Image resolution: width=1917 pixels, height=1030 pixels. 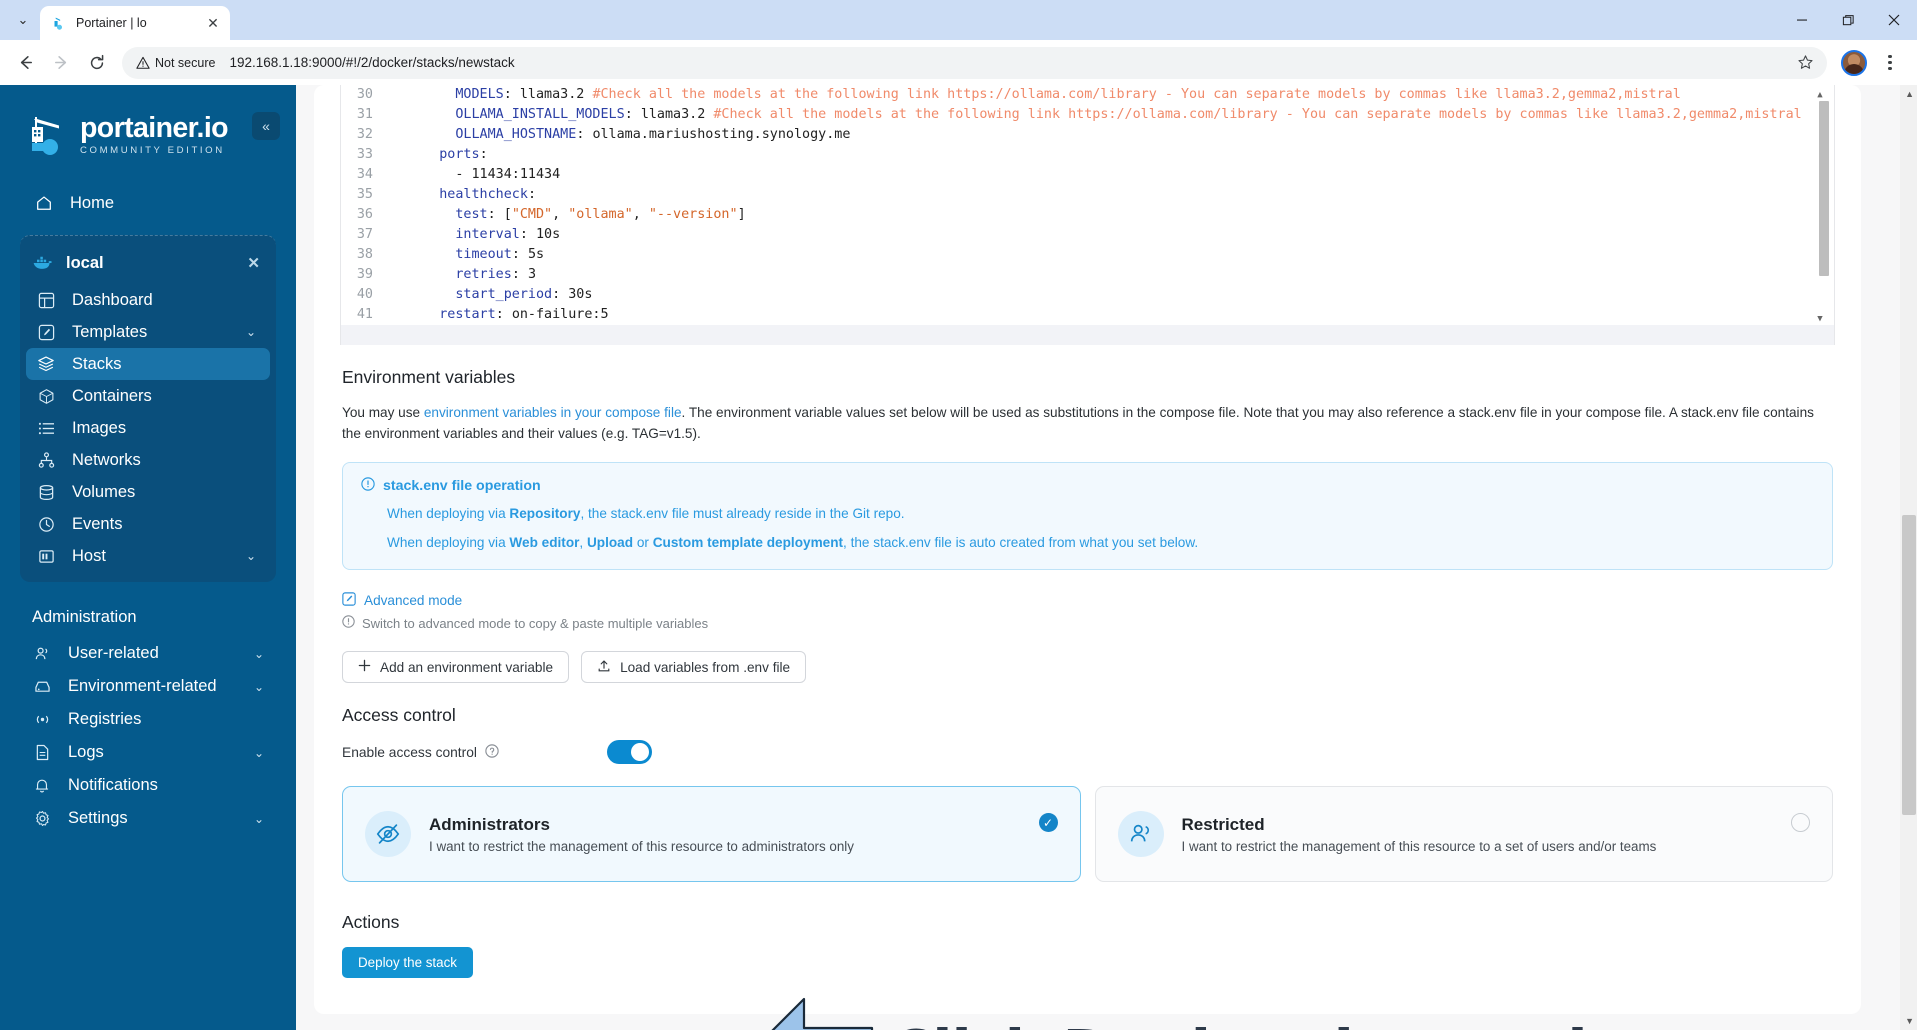 I want to click on editor-line-code: start_period: 30s, so click(x=1111, y=295).